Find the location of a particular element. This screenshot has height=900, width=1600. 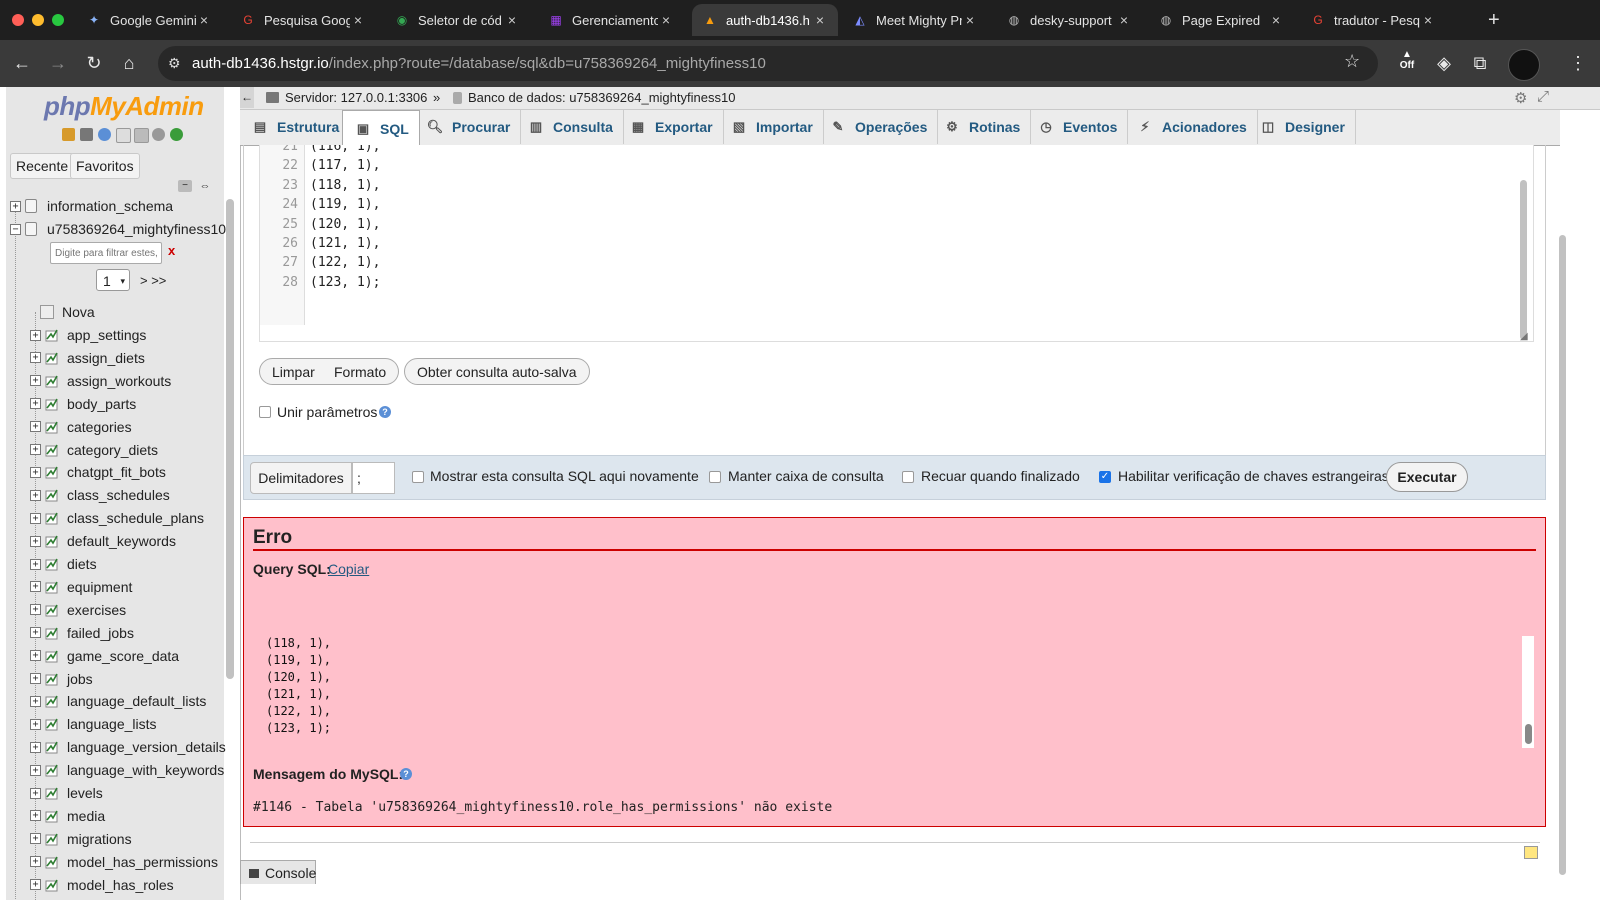

table-name: categories is located at coordinates (99, 427).